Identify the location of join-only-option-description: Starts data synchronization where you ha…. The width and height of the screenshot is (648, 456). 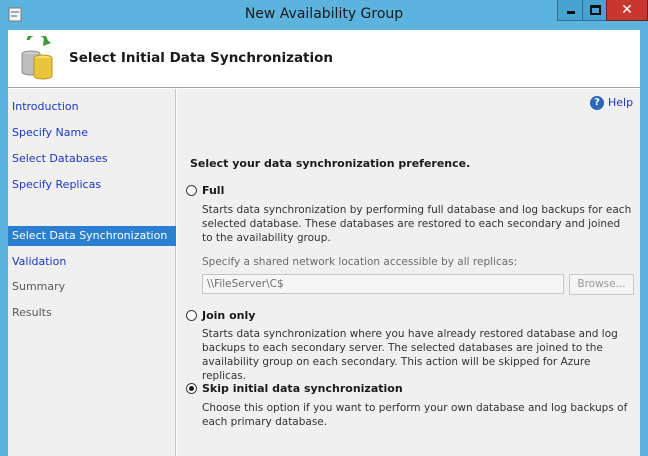
(410, 355).